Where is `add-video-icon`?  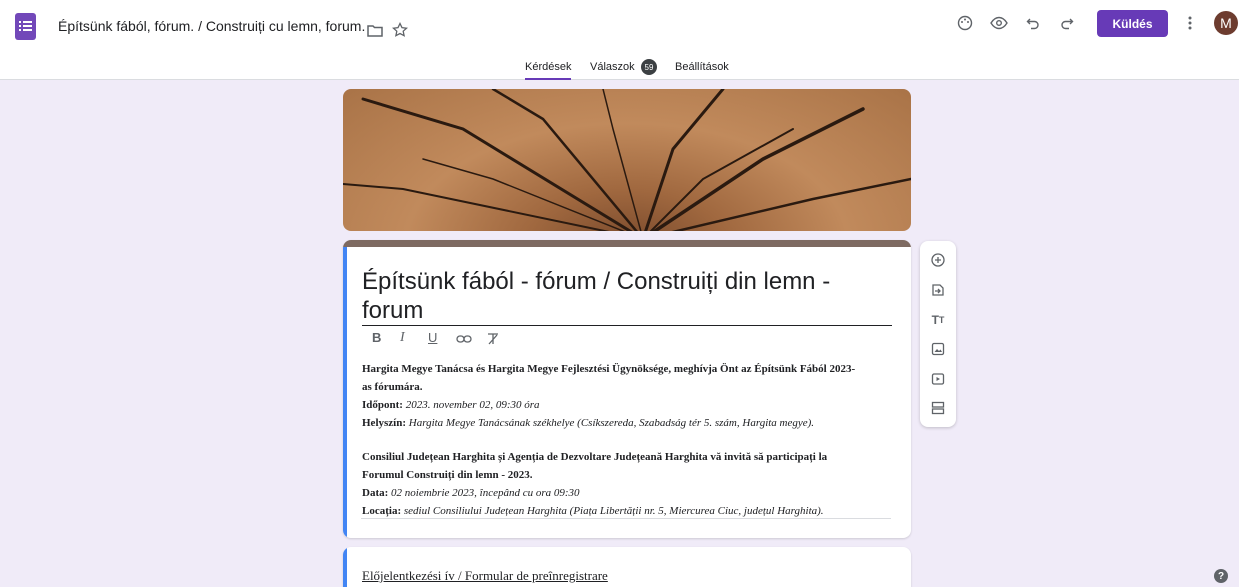
add-video-icon is located at coordinates (938, 379).